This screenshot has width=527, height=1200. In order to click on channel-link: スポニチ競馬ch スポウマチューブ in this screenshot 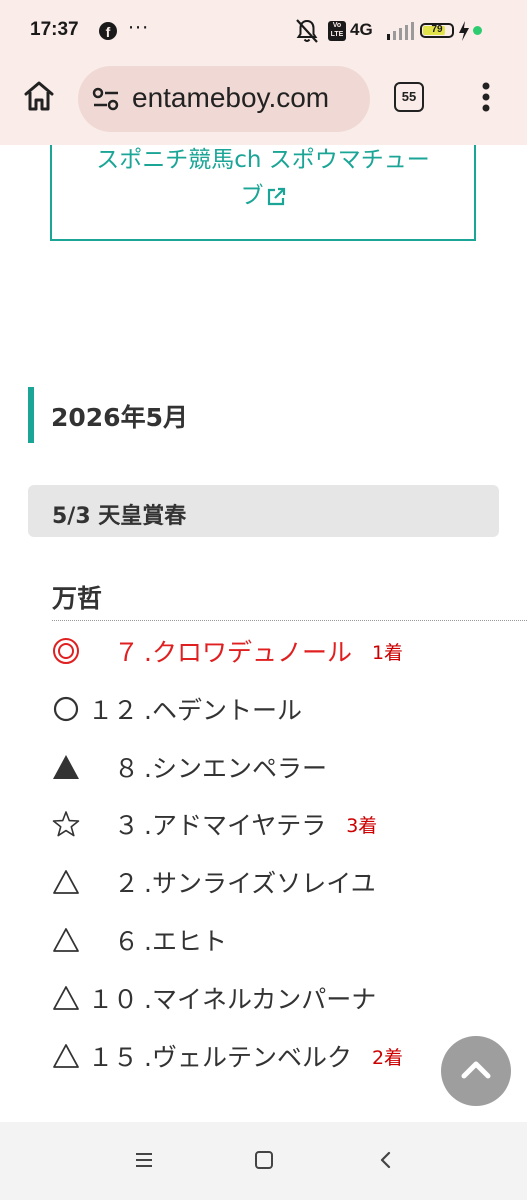, I will do `click(263, 179)`.